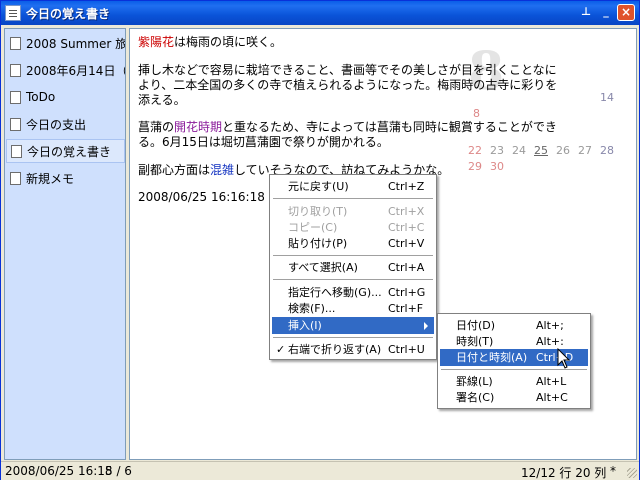 This screenshot has width=640, height=480. What do you see at coordinates (56, 124) in the screenshot?
I see `memo-item-label: 今日の支出` at bounding box center [56, 124].